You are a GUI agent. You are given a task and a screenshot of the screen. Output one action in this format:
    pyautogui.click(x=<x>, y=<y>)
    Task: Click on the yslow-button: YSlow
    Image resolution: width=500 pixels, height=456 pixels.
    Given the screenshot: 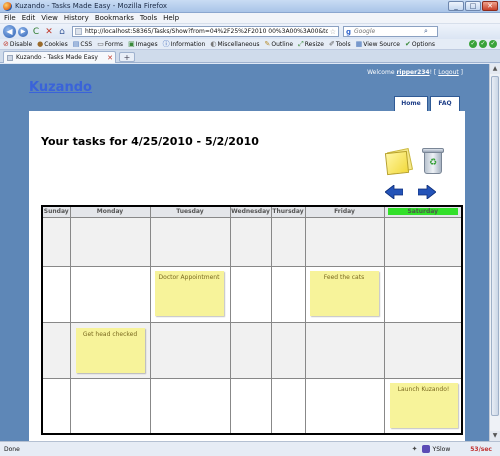 What is the action you would take?
    pyautogui.click(x=436, y=449)
    